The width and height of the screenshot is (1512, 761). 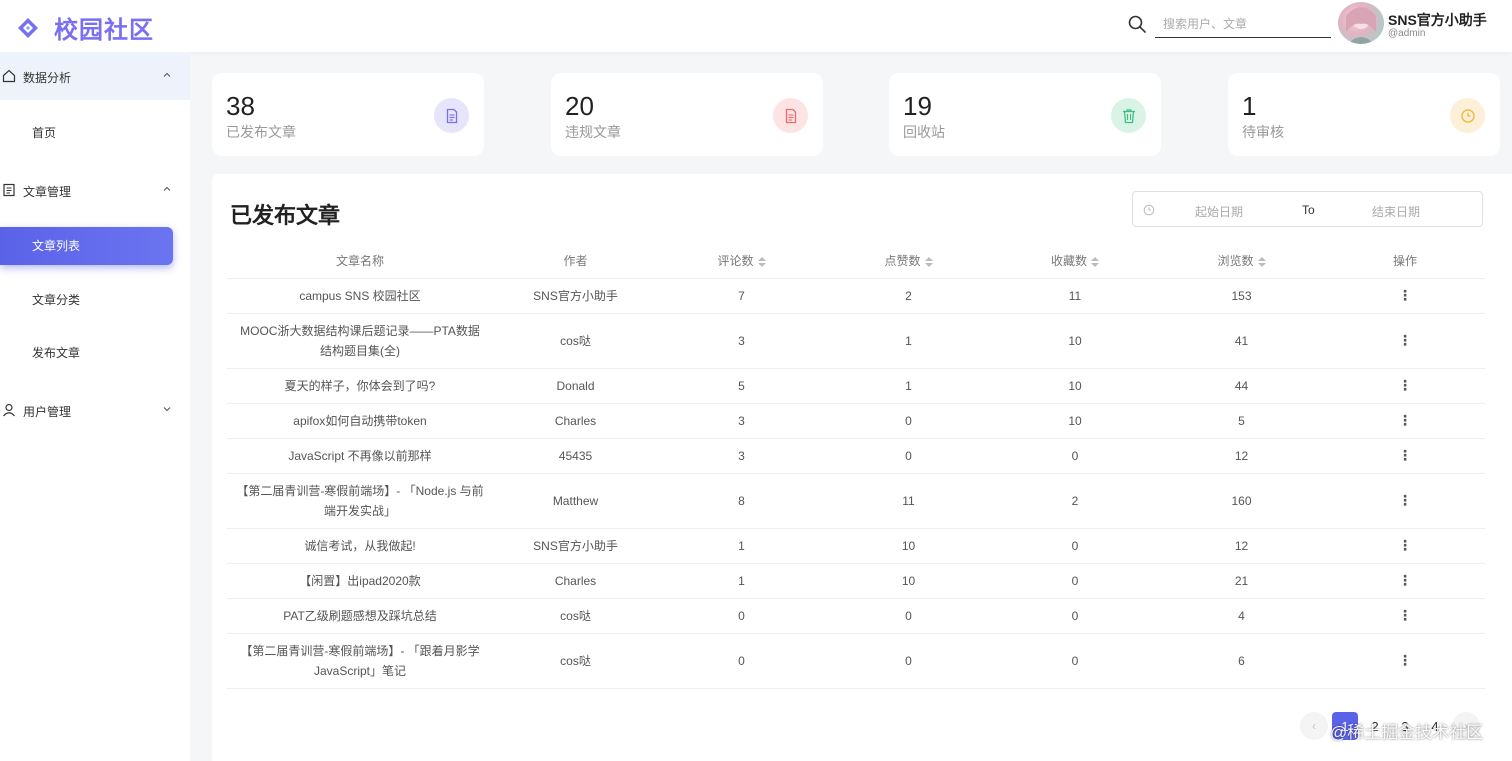 What do you see at coordinates (741, 546) in the screenshot?
I see `cell-comments: 1` at bounding box center [741, 546].